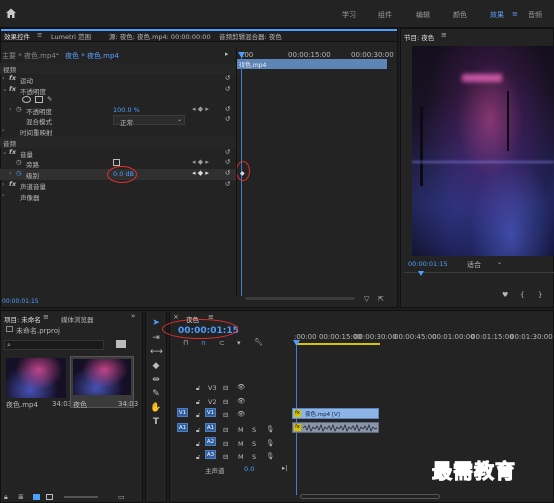 This screenshot has width=554, height=503. What do you see at coordinates (149, 121) in the screenshot?
I see `blend-mode-select: 正常 ⌄` at bounding box center [149, 121].